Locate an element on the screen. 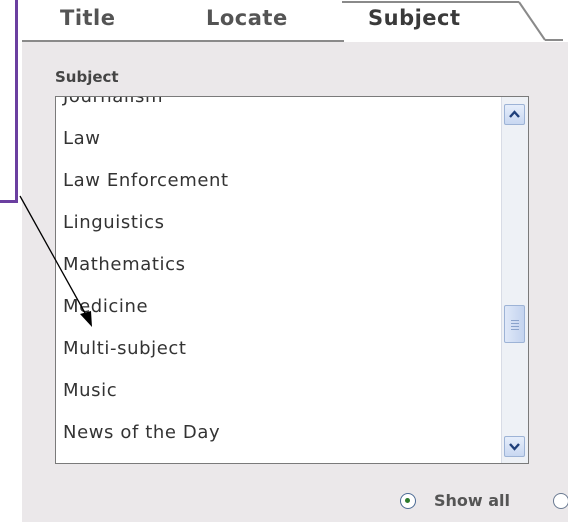  scroll-down-button is located at coordinates (514, 446).